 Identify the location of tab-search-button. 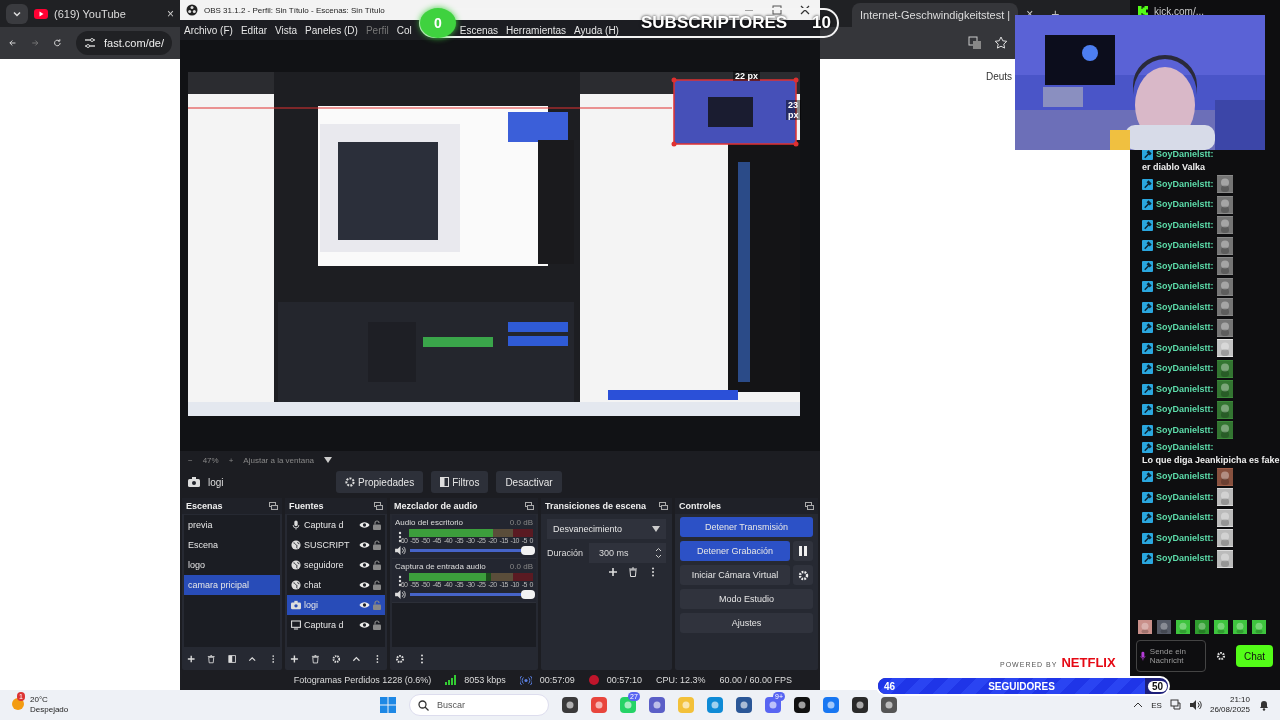
(17, 13).